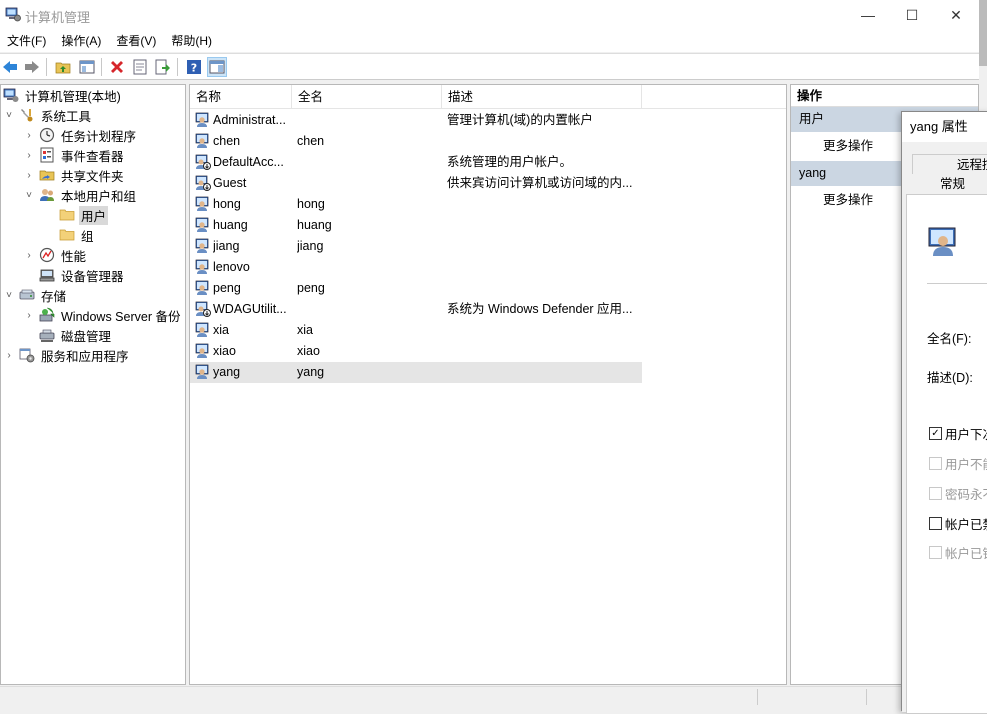 Image resolution: width=987 pixels, height=714 pixels. What do you see at coordinates (230, 183) in the screenshot?
I see `cell-name: Guest` at bounding box center [230, 183].